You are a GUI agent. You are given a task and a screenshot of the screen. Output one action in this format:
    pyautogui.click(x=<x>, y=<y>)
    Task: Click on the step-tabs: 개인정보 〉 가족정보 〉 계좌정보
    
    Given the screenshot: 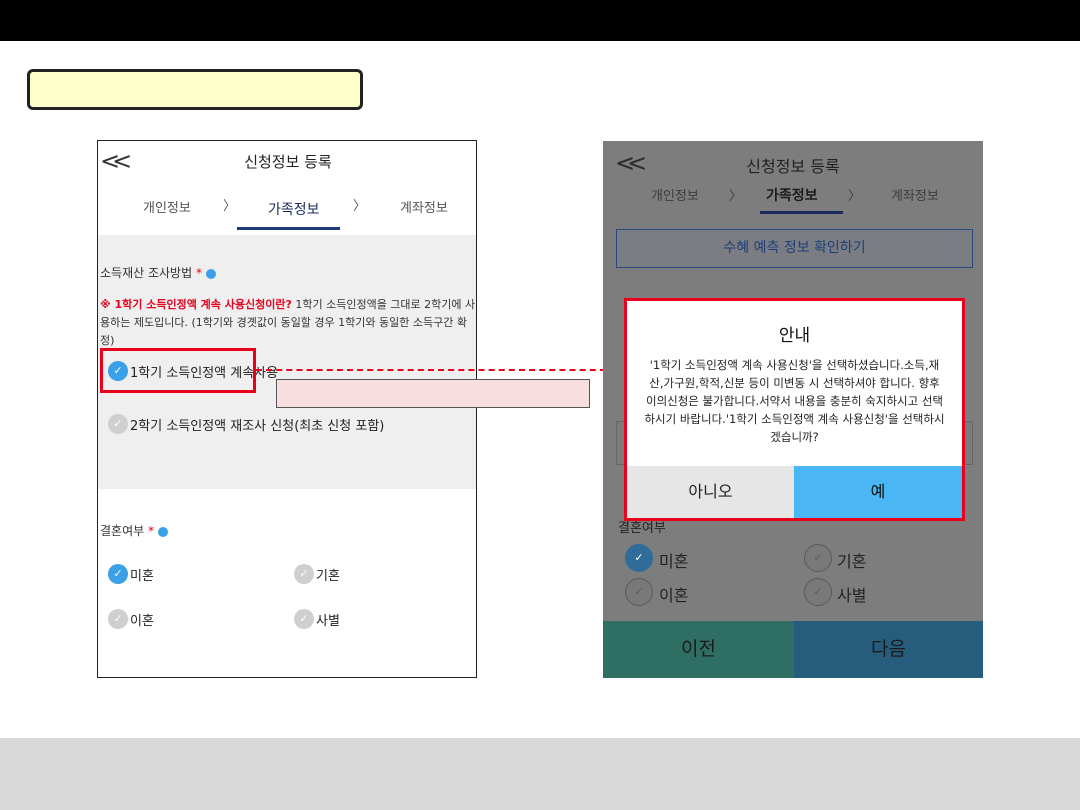 What is the action you would take?
    pyautogui.click(x=287, y=211)
    